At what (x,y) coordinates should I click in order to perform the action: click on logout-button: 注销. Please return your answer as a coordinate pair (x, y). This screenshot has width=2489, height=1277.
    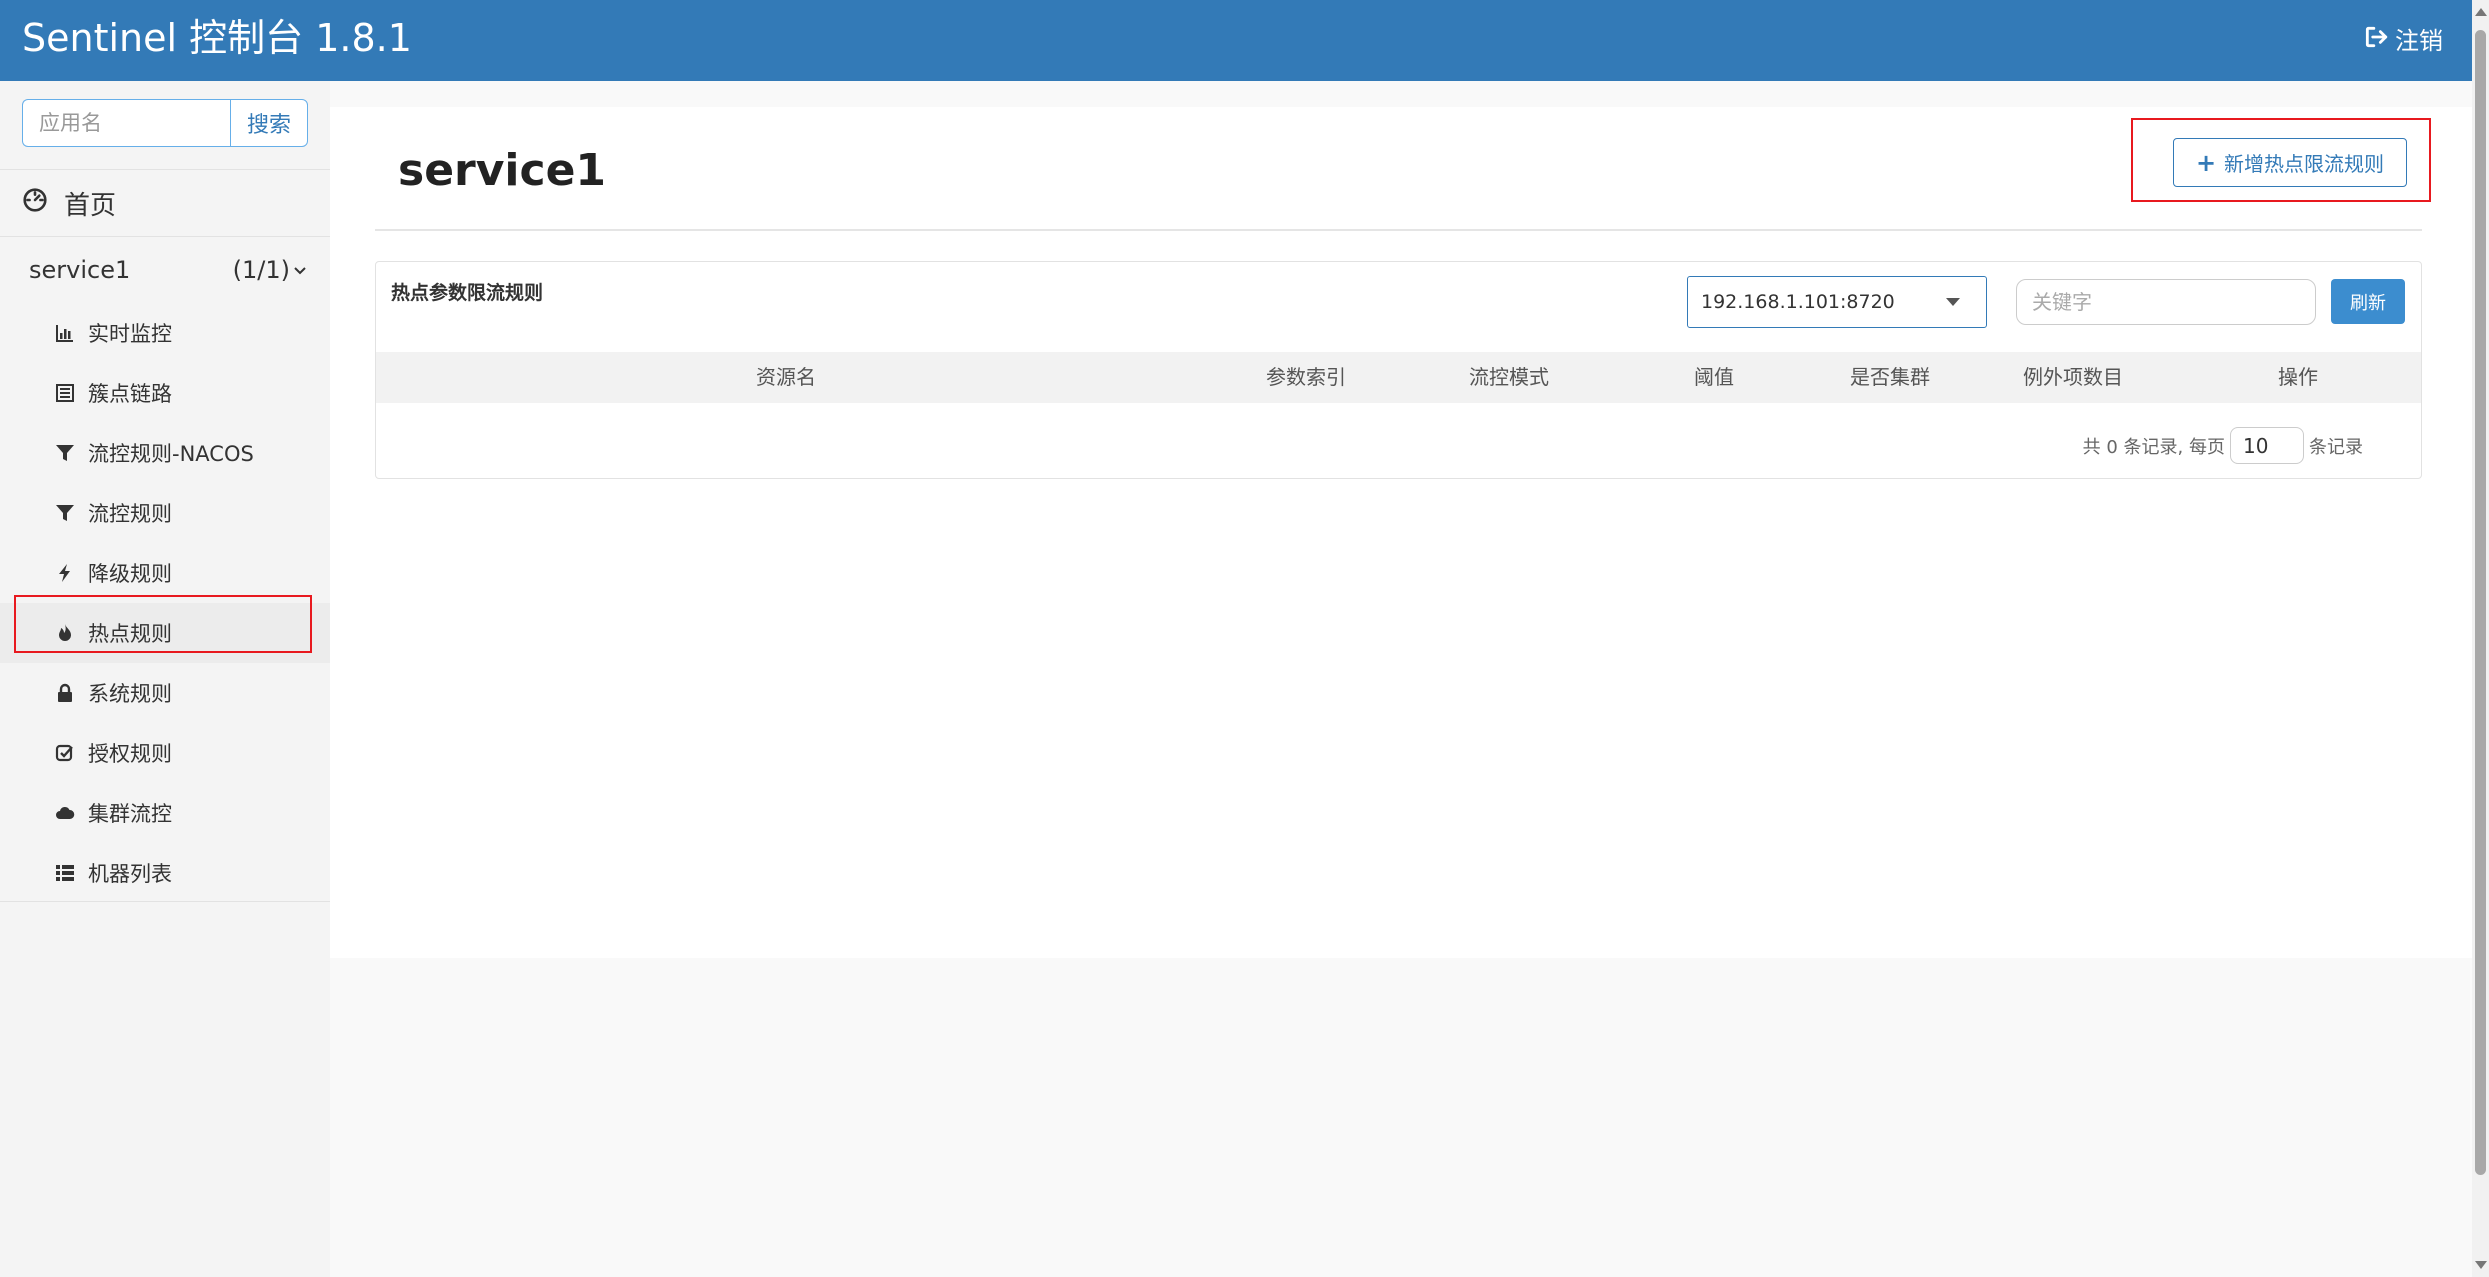
    Looking at the image, I should click on (2403, 41).